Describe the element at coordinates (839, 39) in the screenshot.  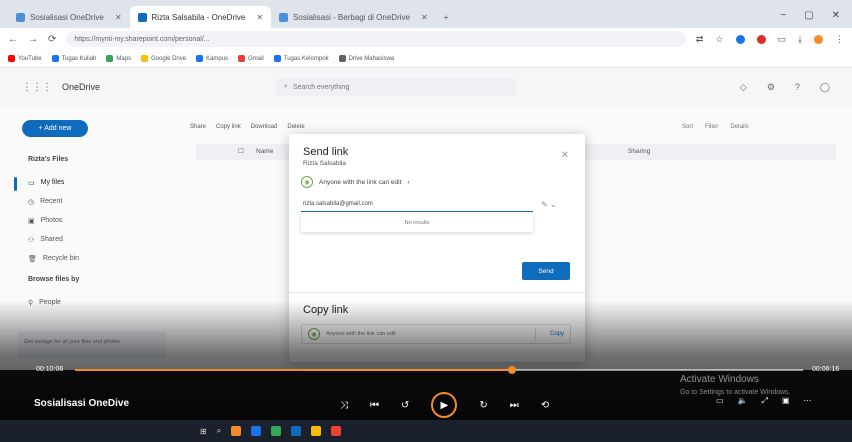
I see `menu-icon: ⋮` at that location.